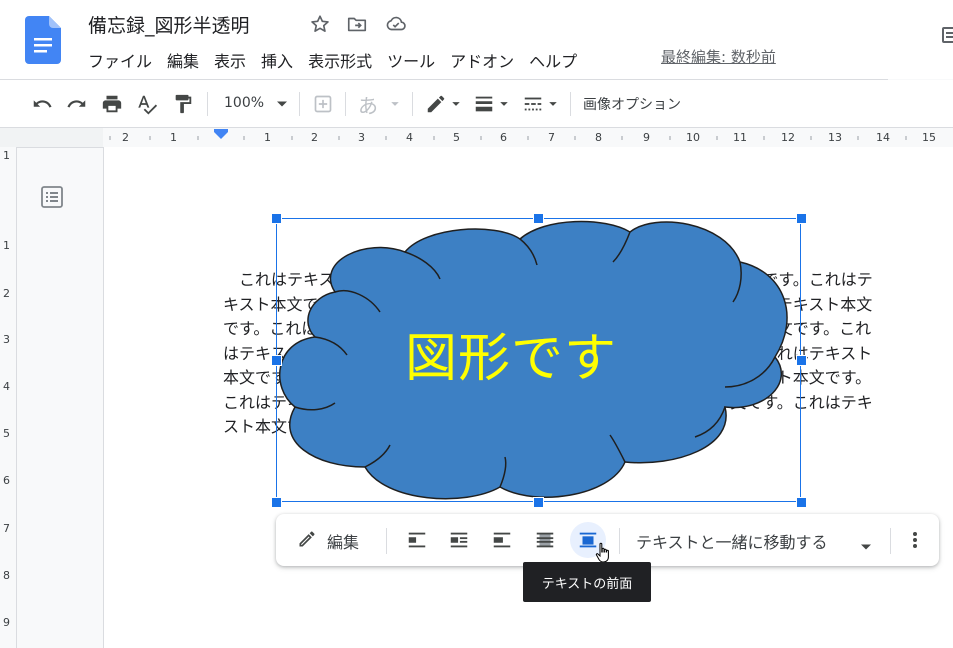  Describe the element at coordinates (230, 60) in the screenshot. I see `menu-view: 表示` at that location.